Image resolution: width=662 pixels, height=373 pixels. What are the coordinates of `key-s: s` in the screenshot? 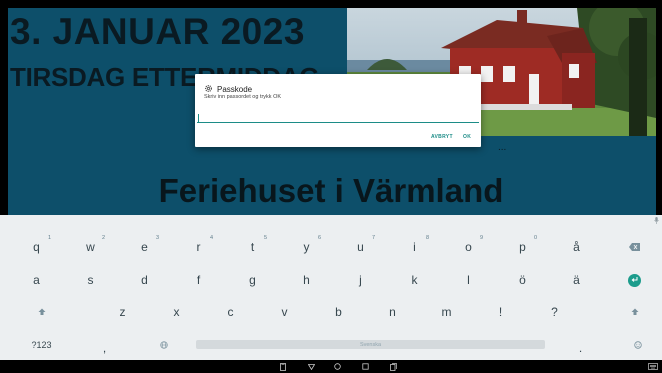 It's located at (90, 280).